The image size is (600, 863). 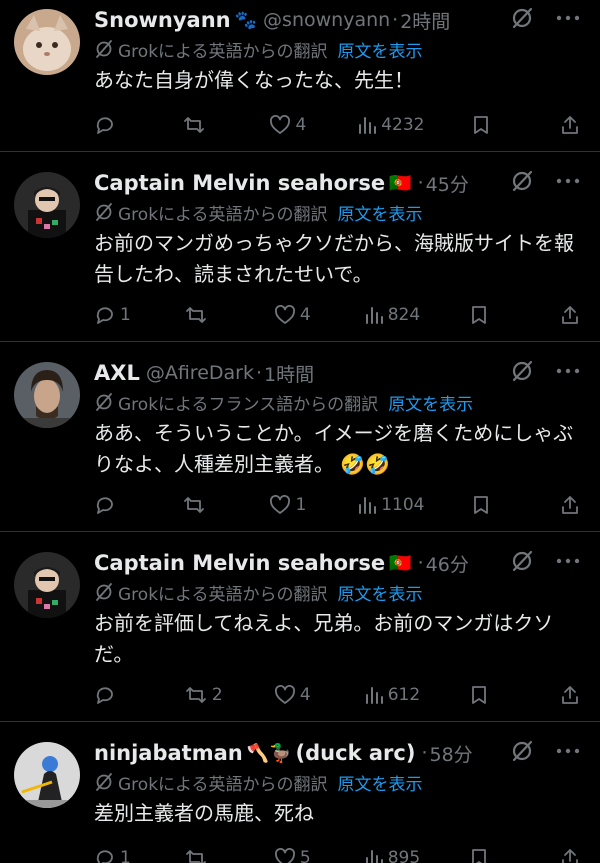 I want to click on translation-label: Grokによる英語からの翻訳, so click(x=223, y=214).